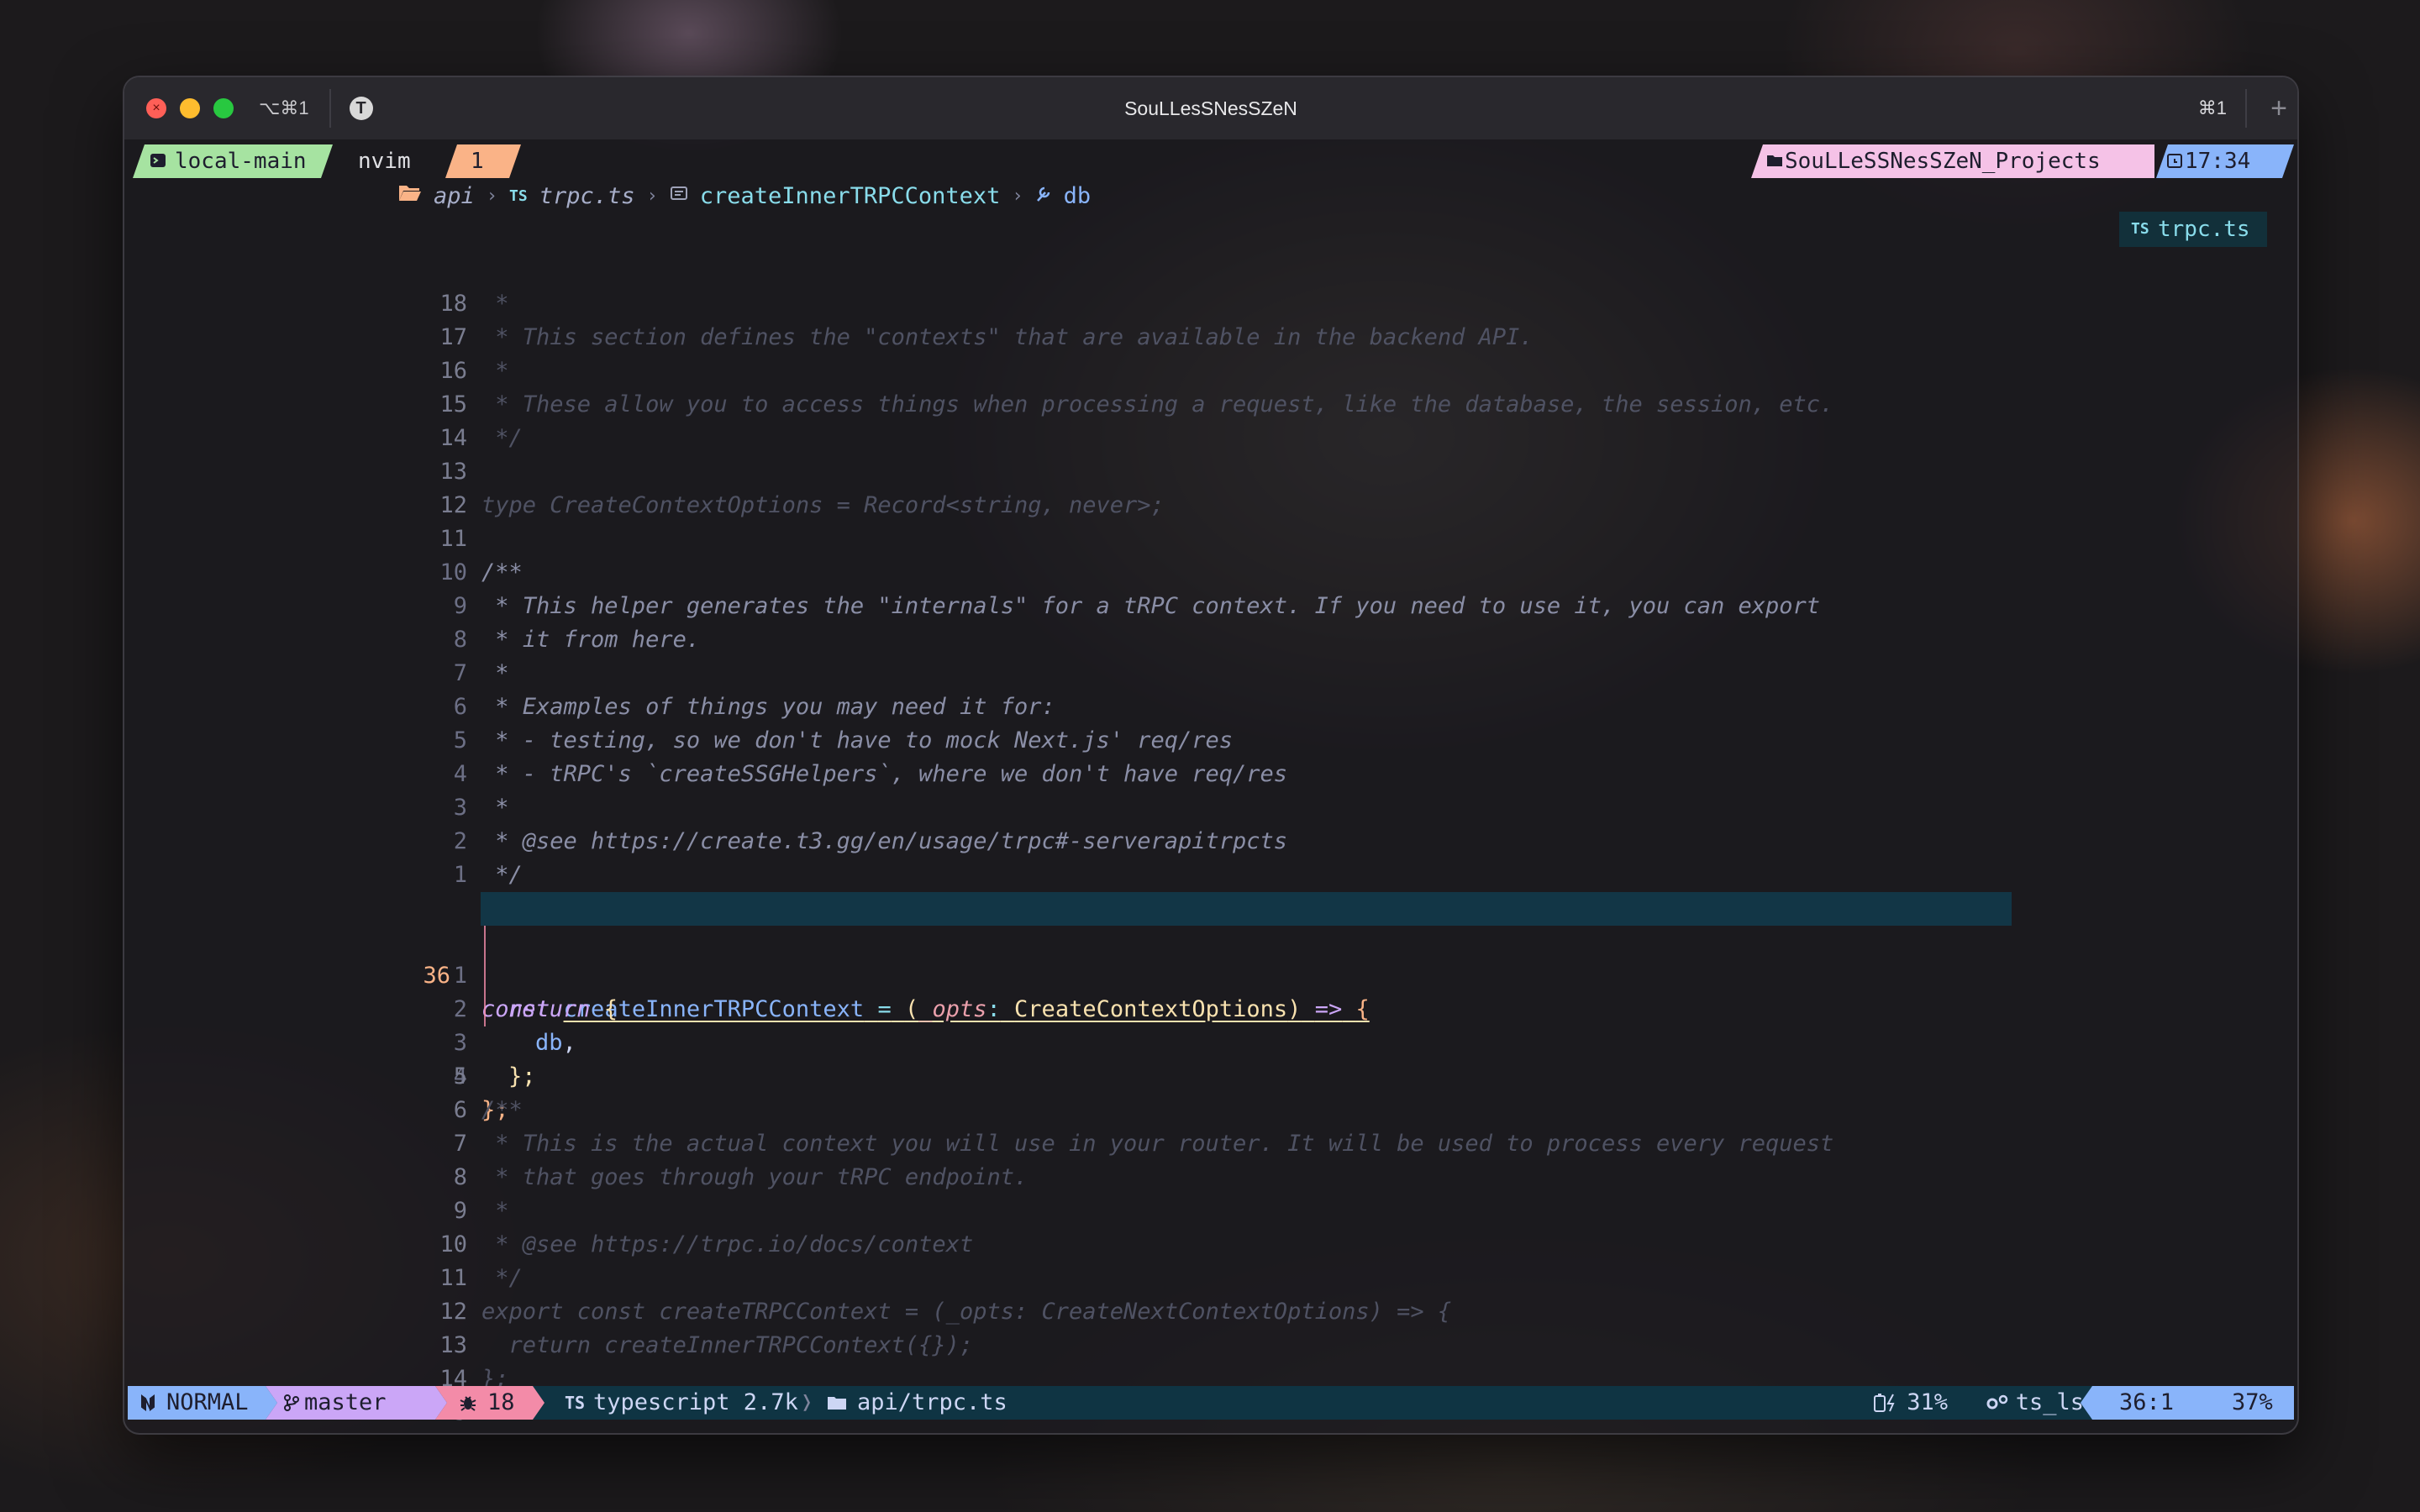 This screenshot has width=2420, height=1512. I want to click on close-paren: ), so click(1294, 1009).